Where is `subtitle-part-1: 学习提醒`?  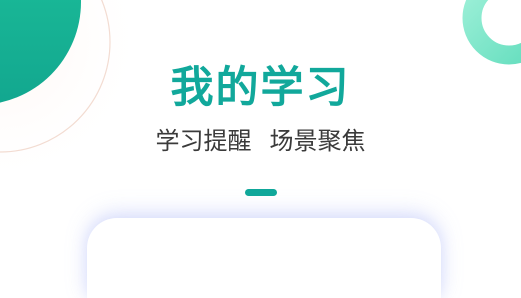 subtitle-part-1: 学习提醒 is located at coordinates (203, 141).